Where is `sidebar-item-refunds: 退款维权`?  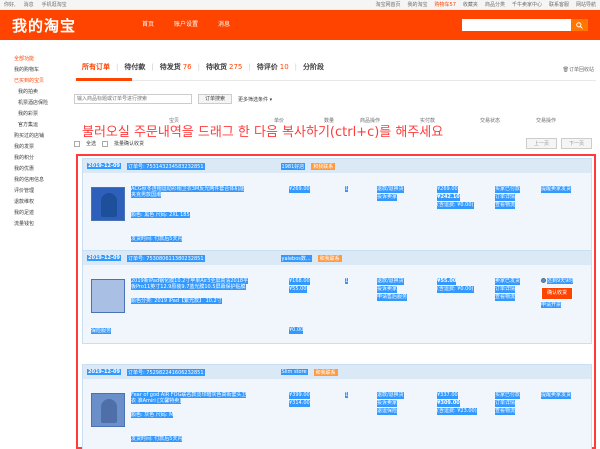 sidebar-item-refunds: 退款维权 is located at coordinates (40, 202).